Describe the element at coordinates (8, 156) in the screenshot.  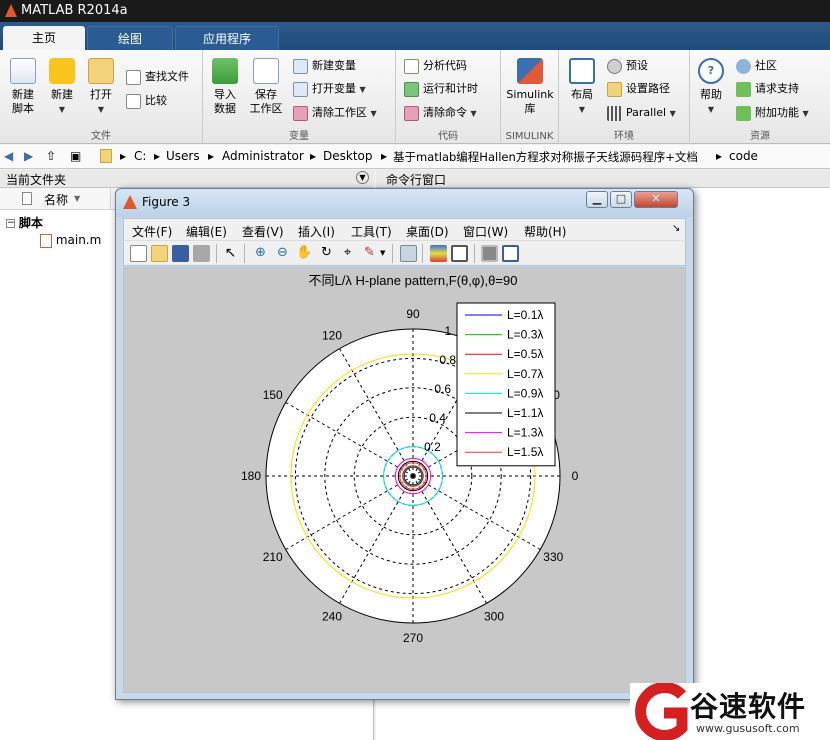
I see `back-arrow-icon: ◀` at that location.